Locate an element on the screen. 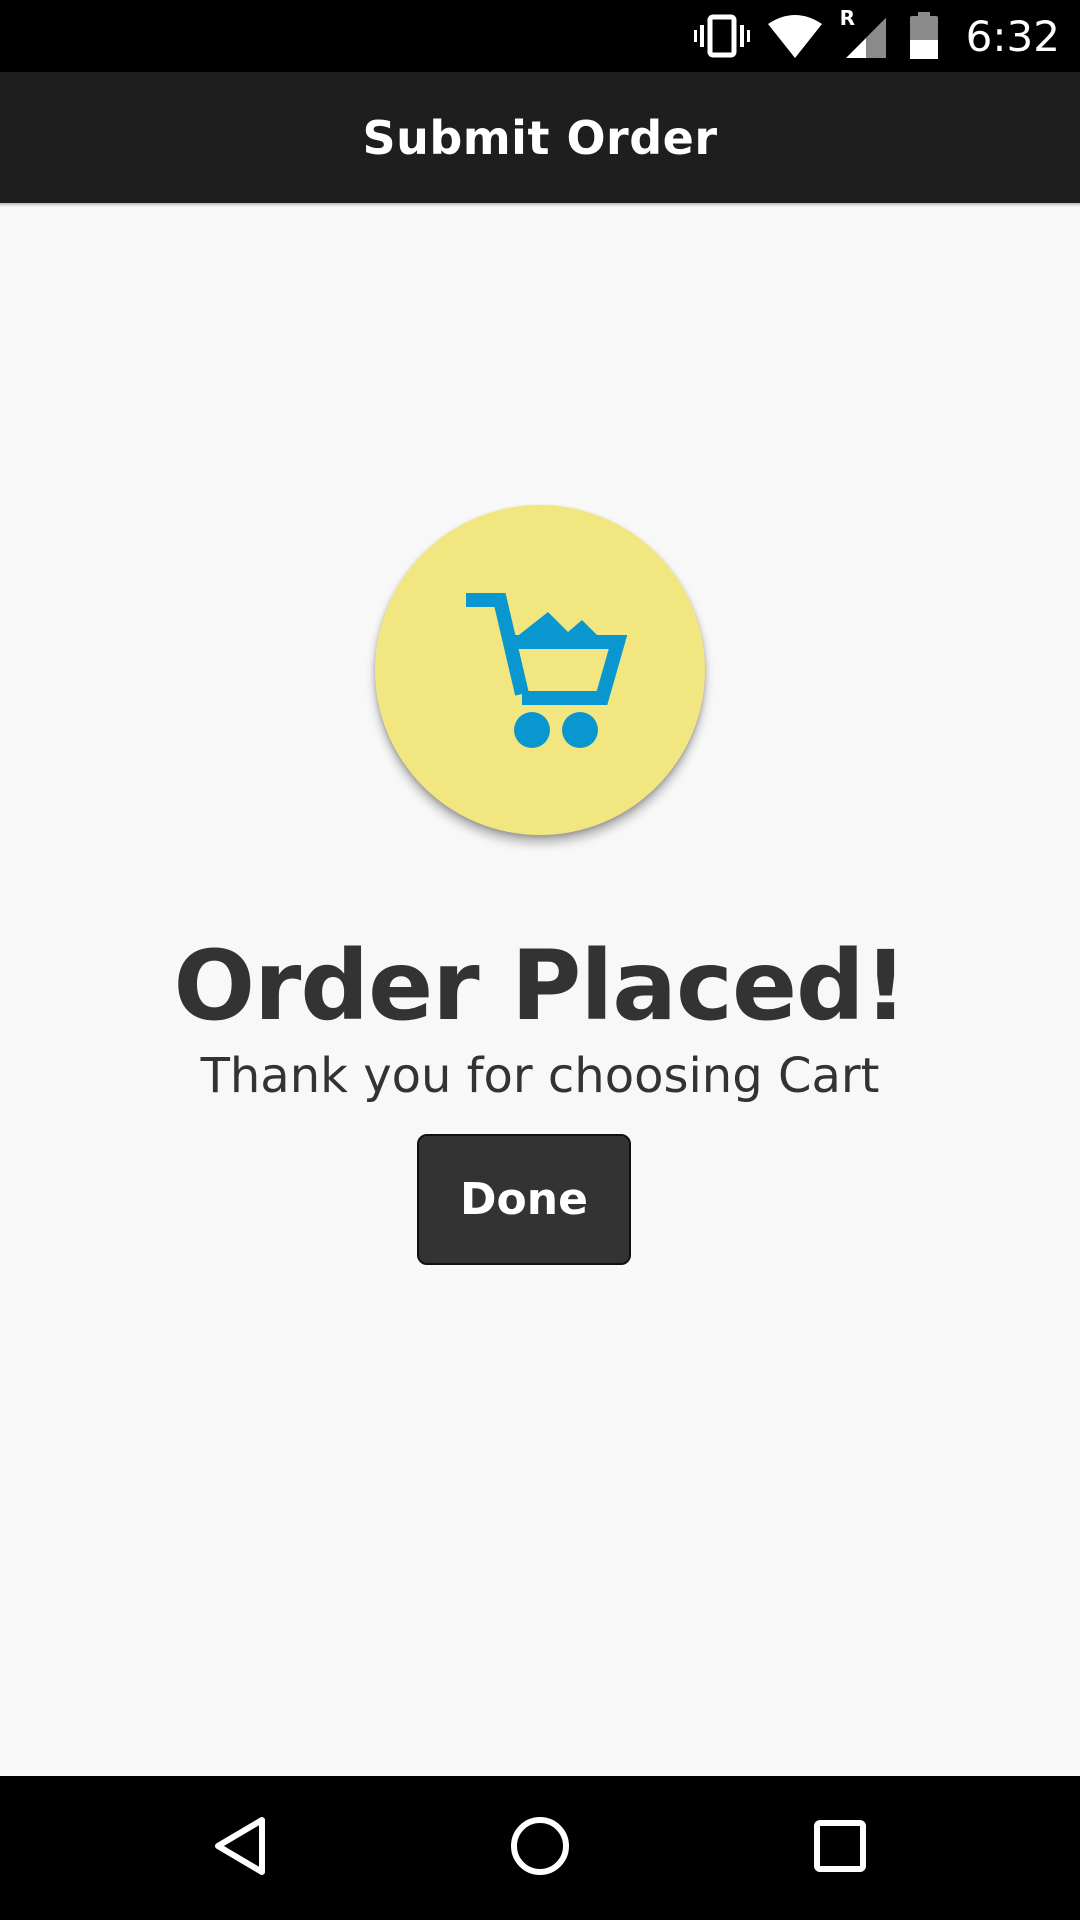  app-bar-shadow is located at coordinates (540, 205).